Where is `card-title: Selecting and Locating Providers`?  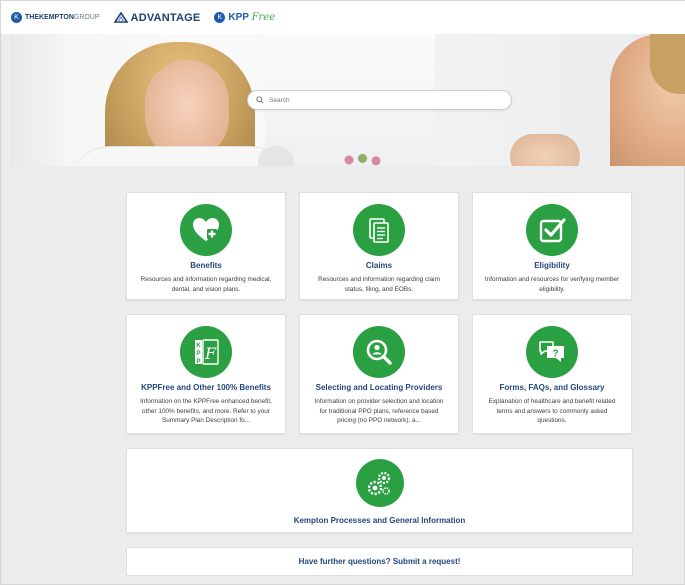
card-title: Selecting and Locating Providers is located at coordinates (379, 387).